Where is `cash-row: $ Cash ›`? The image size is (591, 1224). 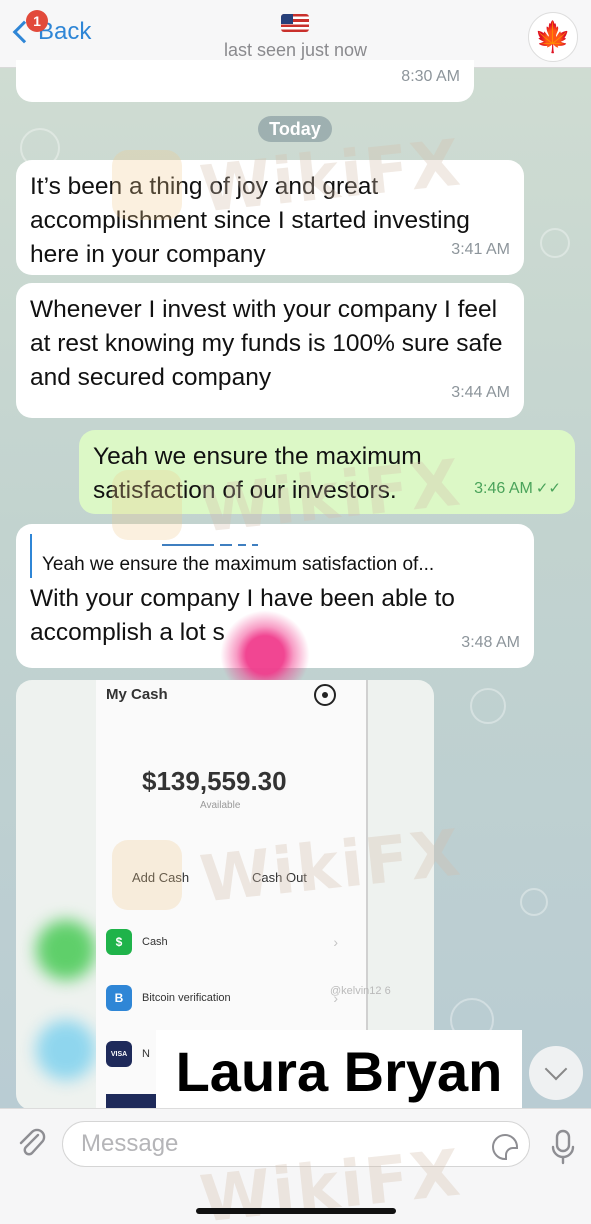 cash-row: $ Cash › is located at coordinates (231, 942).